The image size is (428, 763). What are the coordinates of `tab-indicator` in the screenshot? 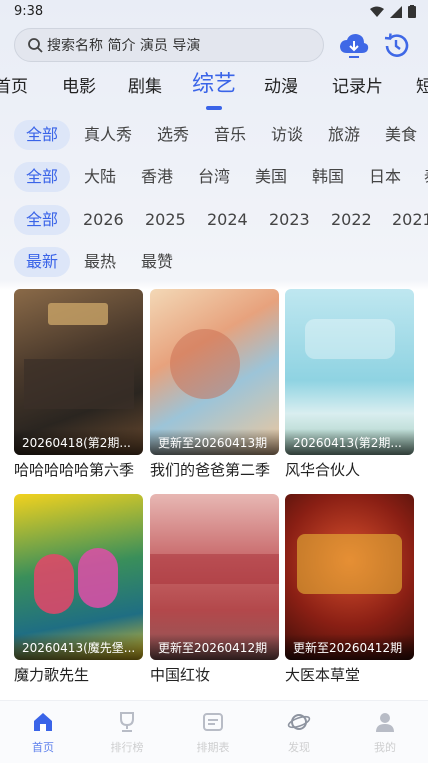 It's located at (214, 108).